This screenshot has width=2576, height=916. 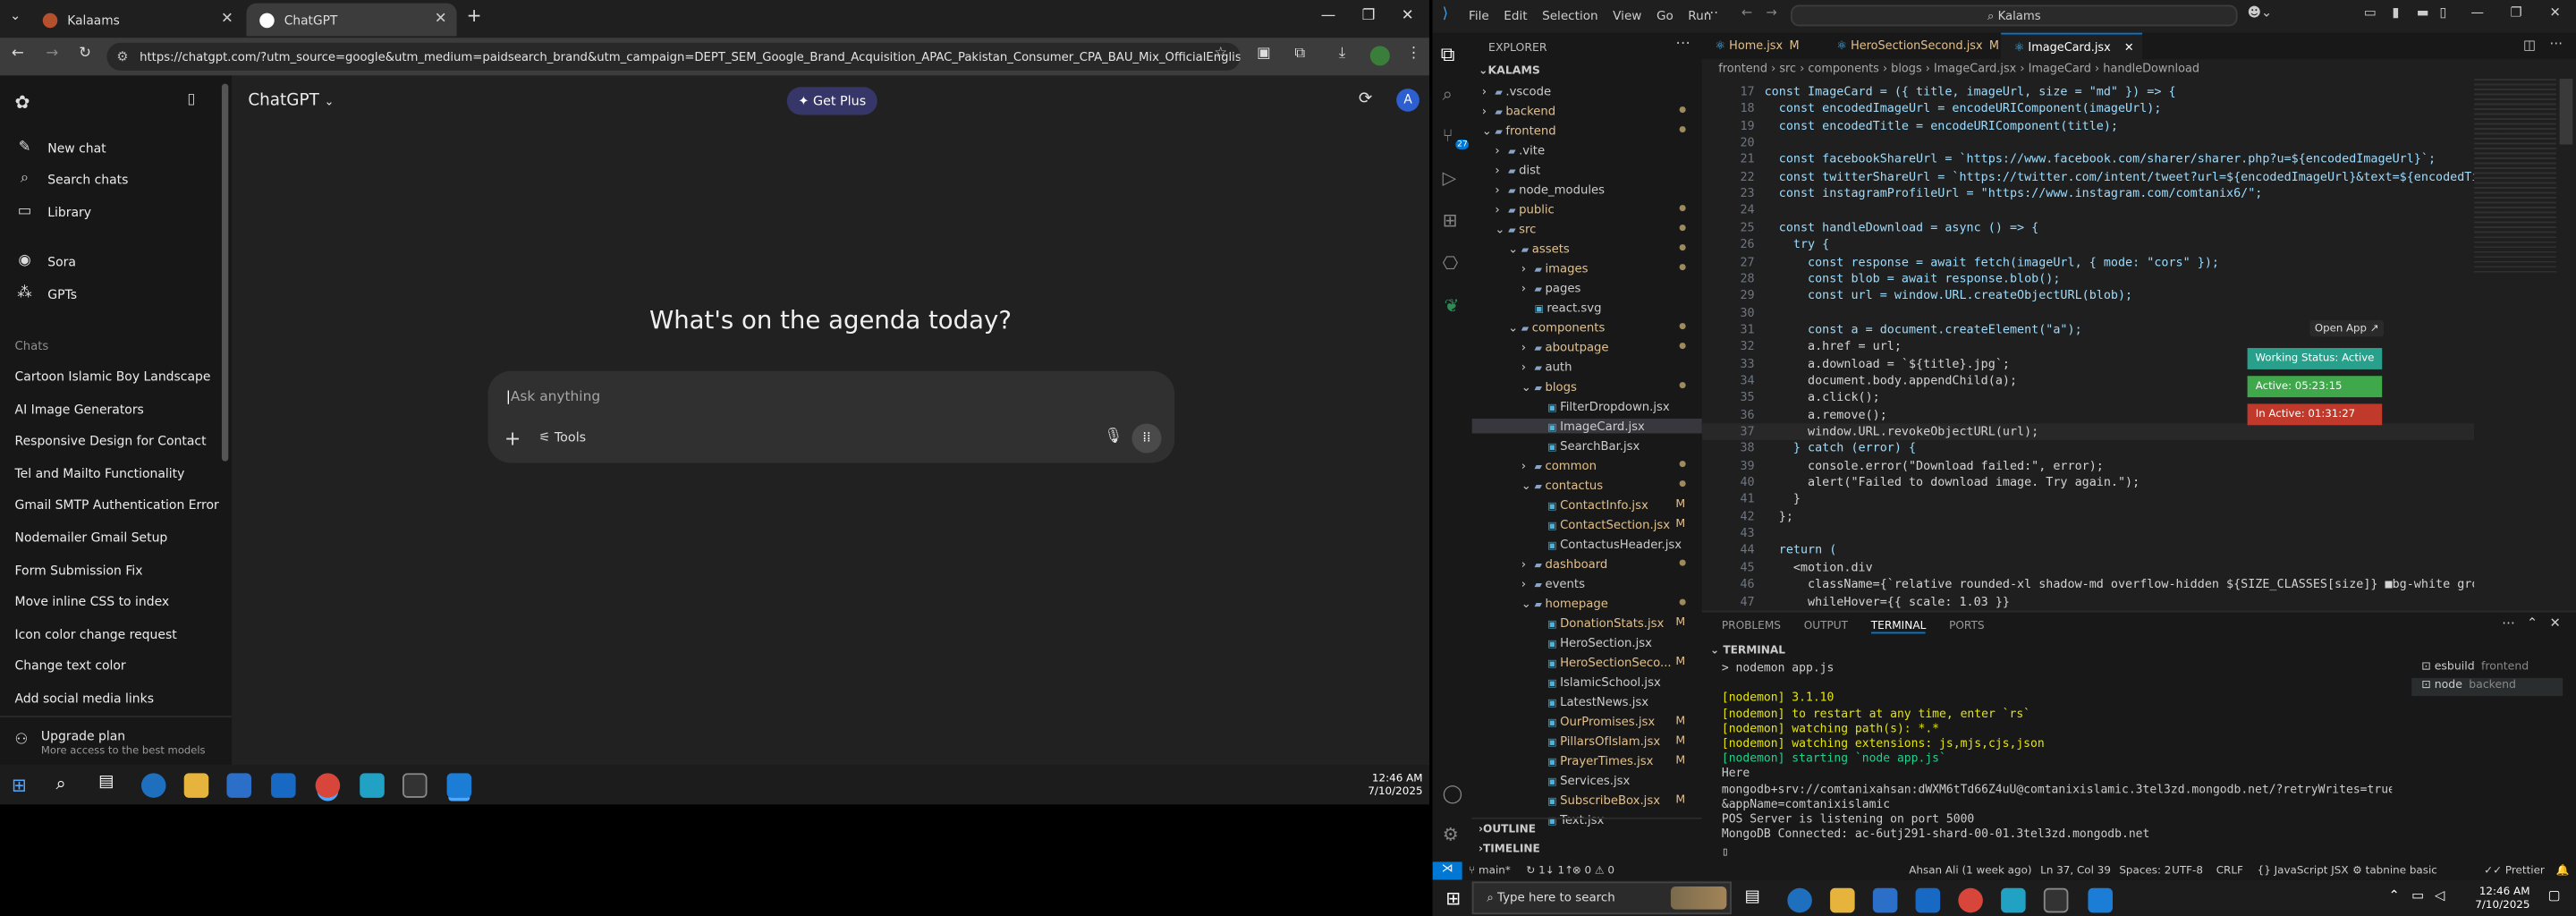 What do you see at coordinates (117, 505) in the screenshot?
I see `chat-list-item: Gmail SMTP Authentication Error` at bounding box center [117, 505].